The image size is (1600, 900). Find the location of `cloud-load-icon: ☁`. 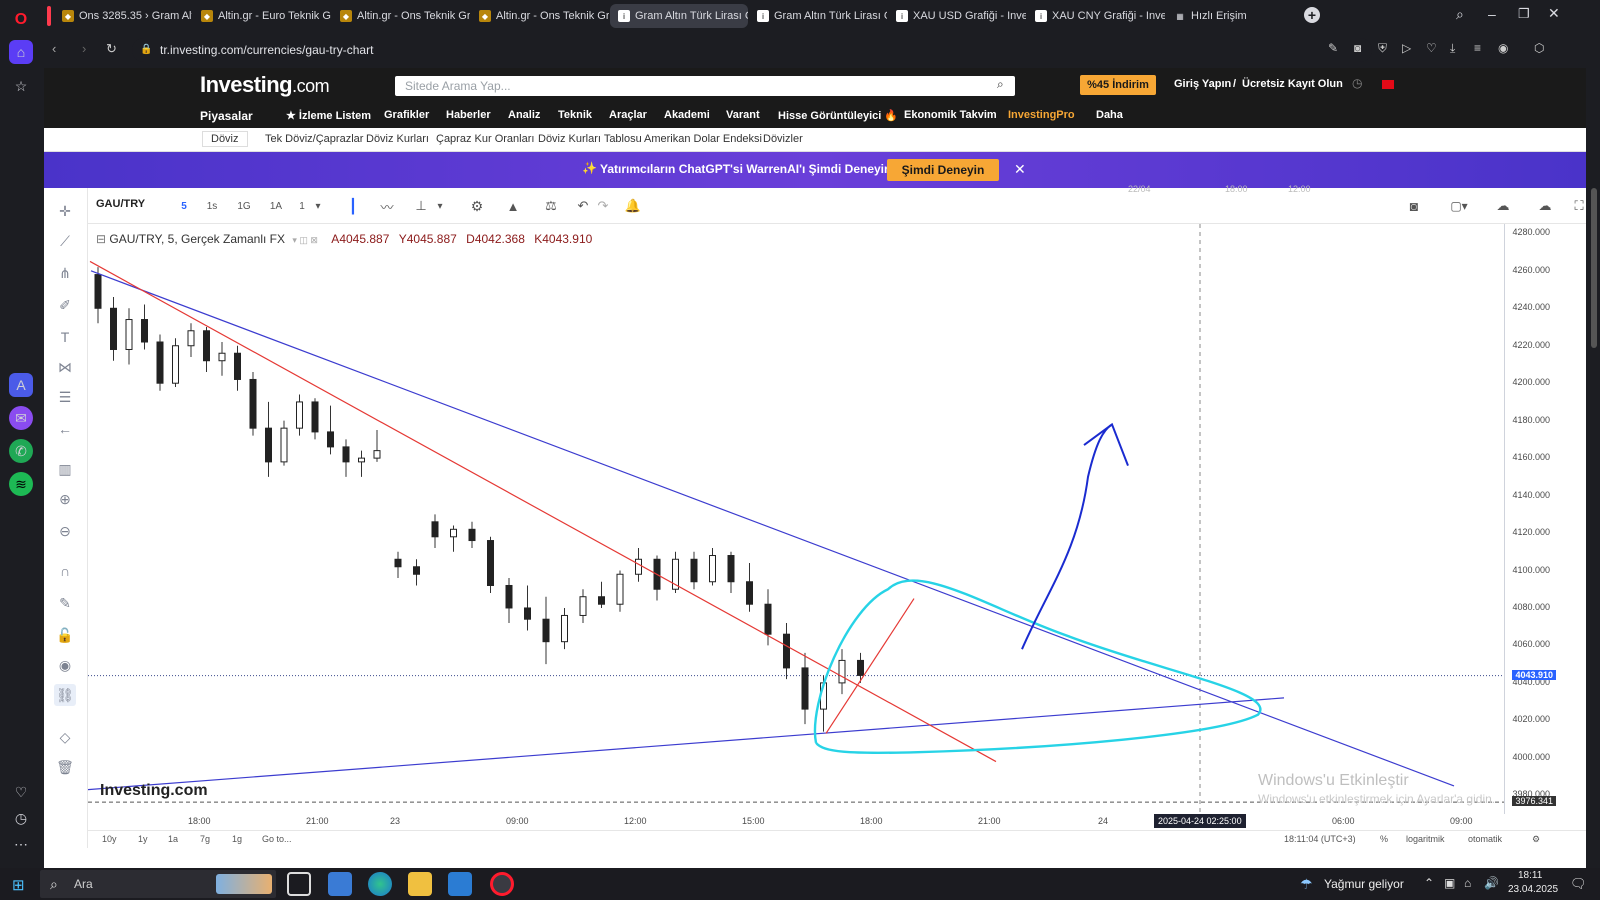

cloud-load-icon: ☁ is located at coordinates (1503, 206).